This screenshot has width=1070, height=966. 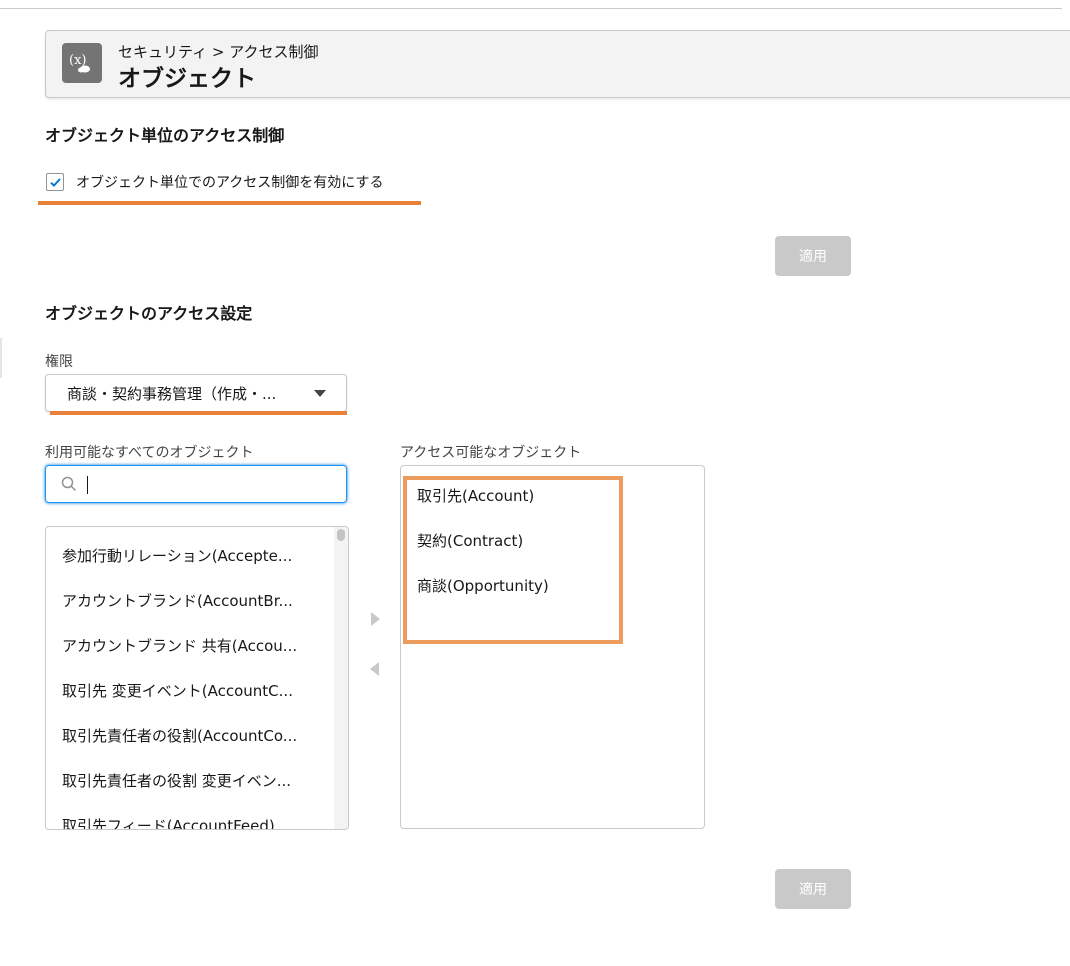 I want to click on left-edge-marker, so click(x=1, y=358).